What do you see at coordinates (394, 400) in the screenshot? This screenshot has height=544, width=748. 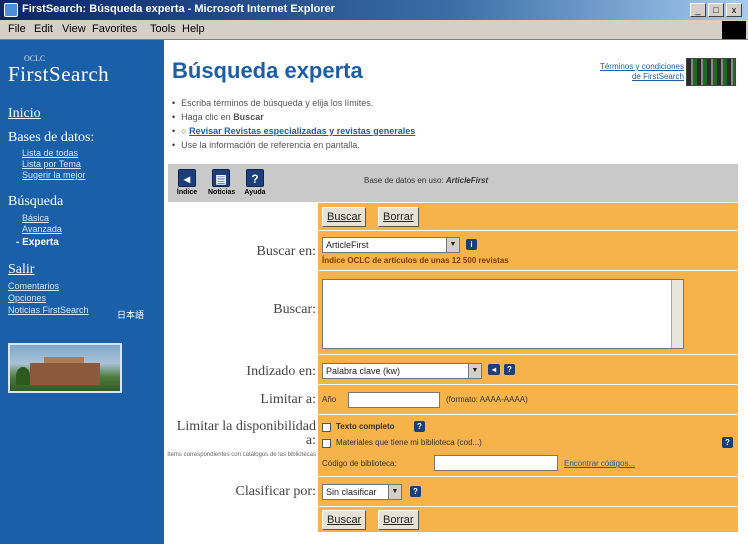 I see `year-input` at bounding box center [394, 400].